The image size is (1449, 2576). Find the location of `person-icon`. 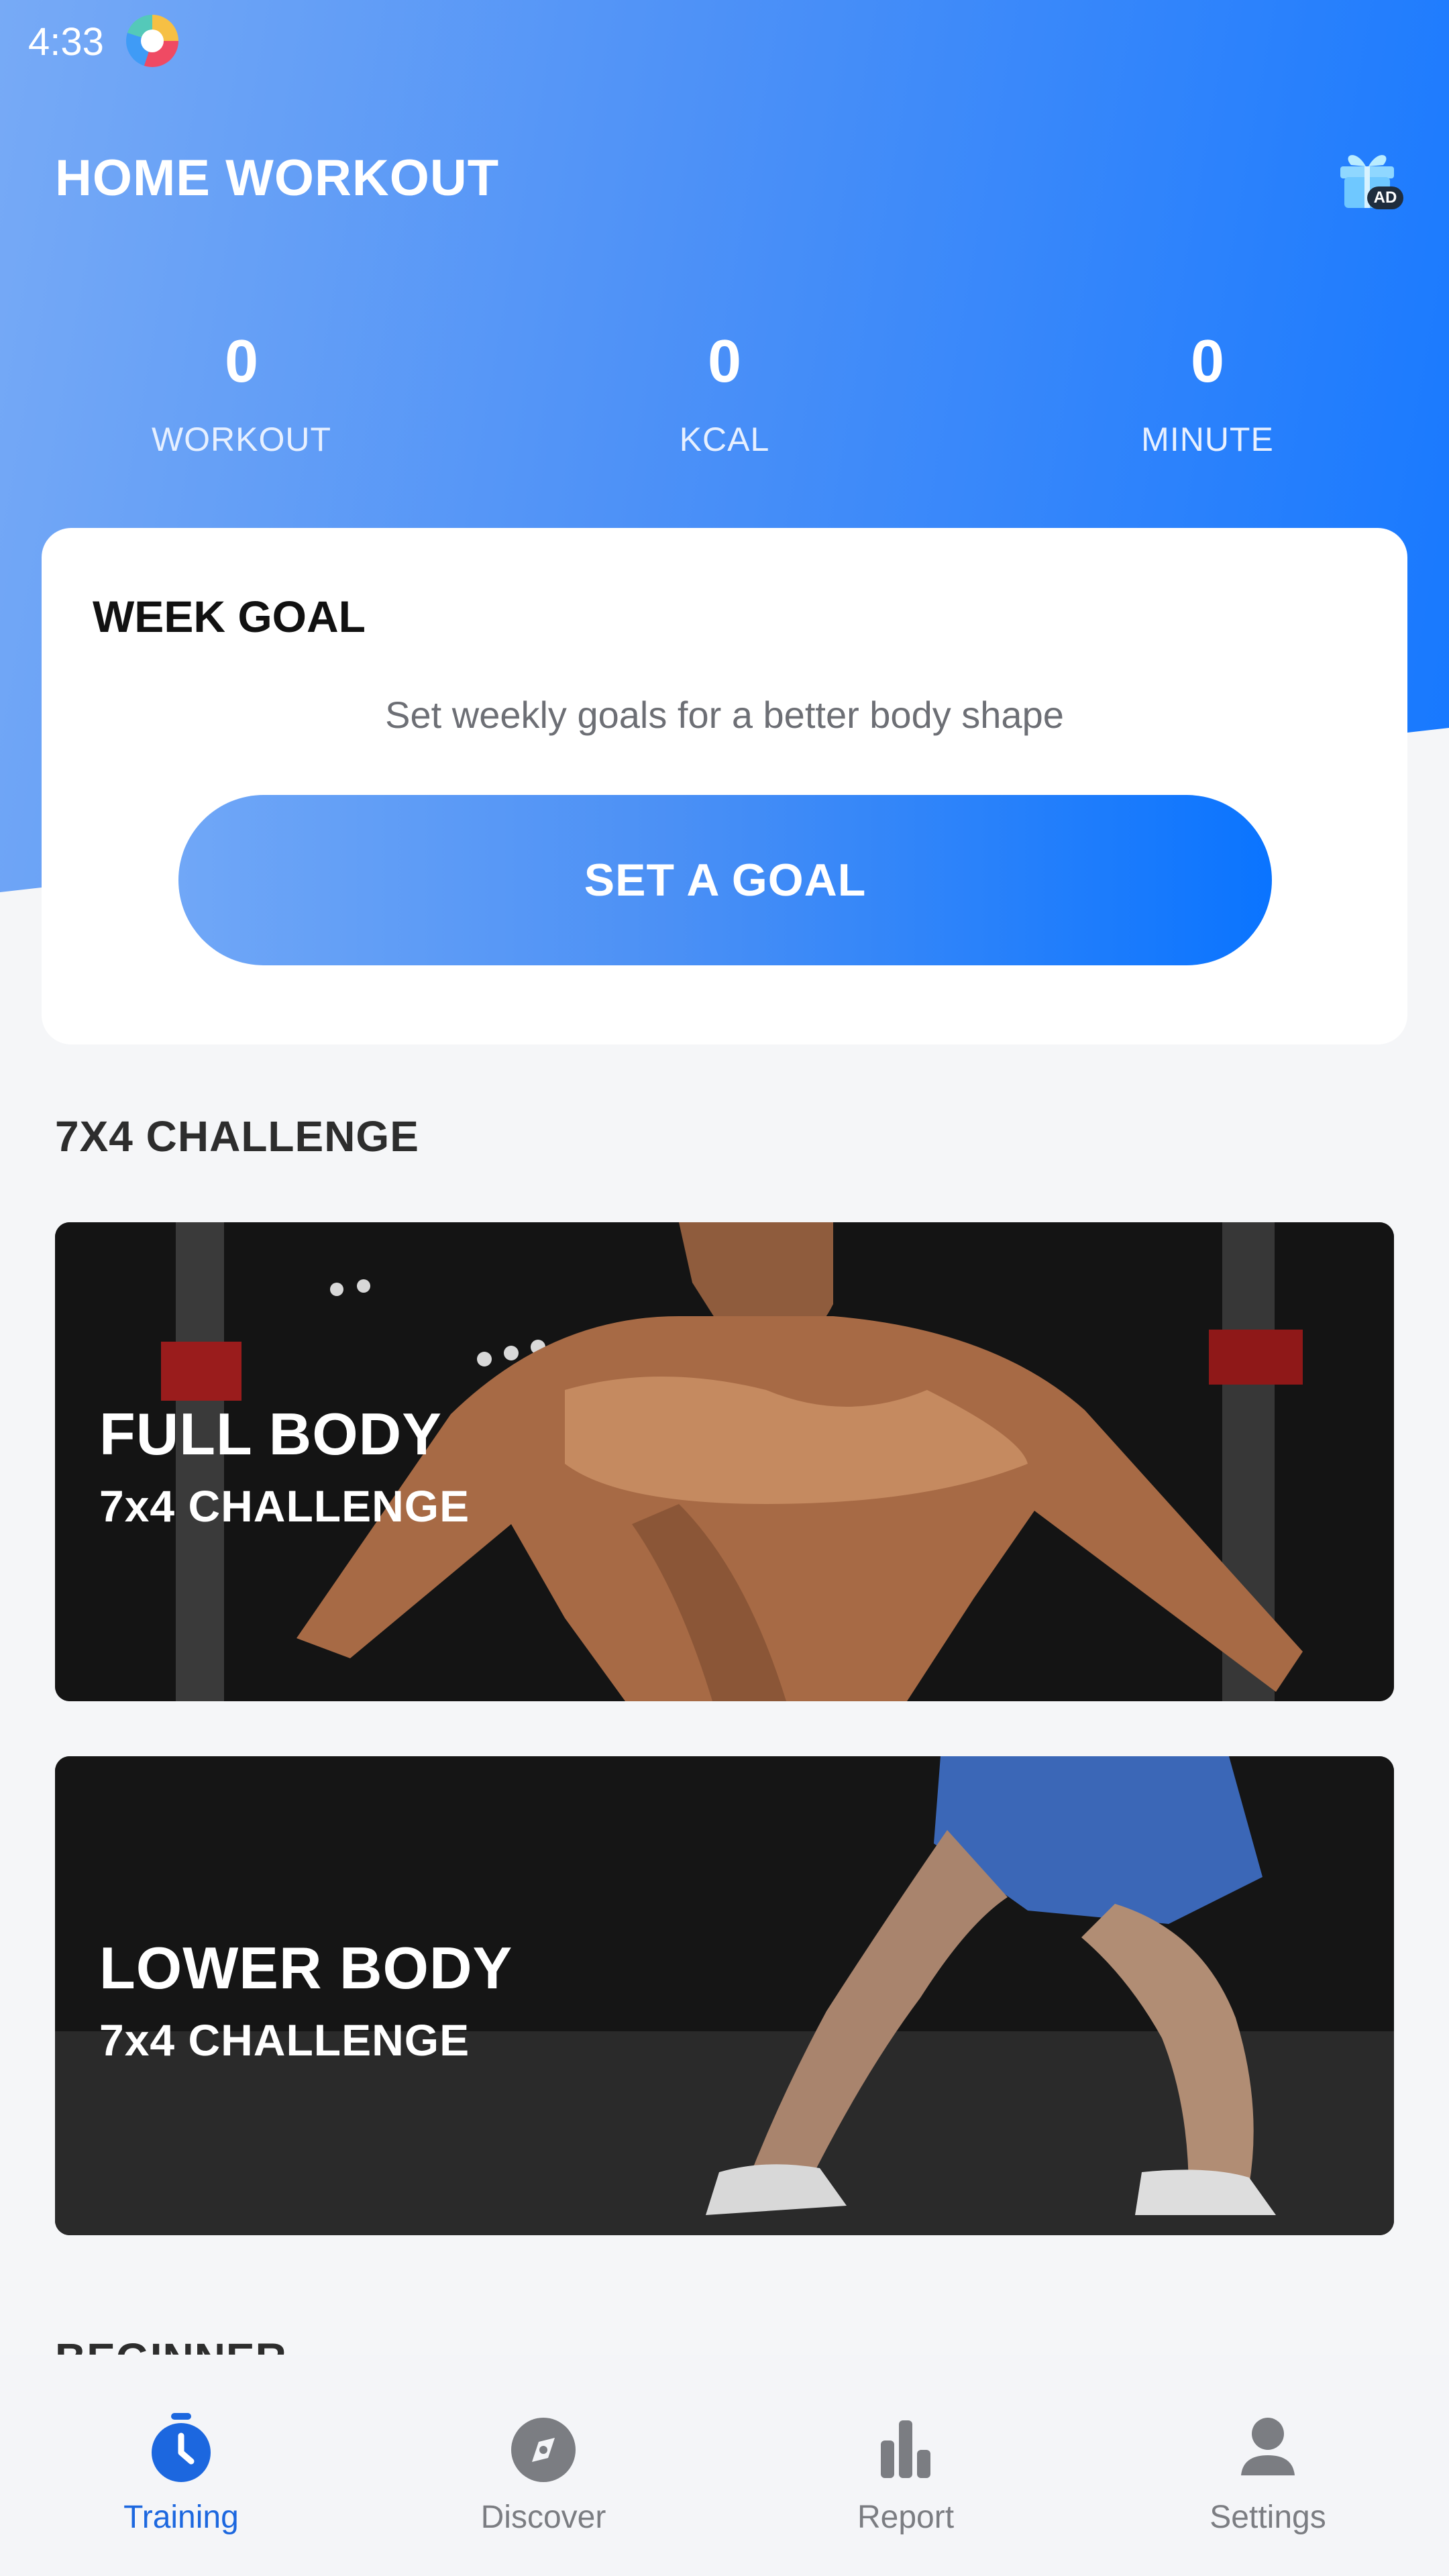

person-icon is located at coordinates (1268, 2446).